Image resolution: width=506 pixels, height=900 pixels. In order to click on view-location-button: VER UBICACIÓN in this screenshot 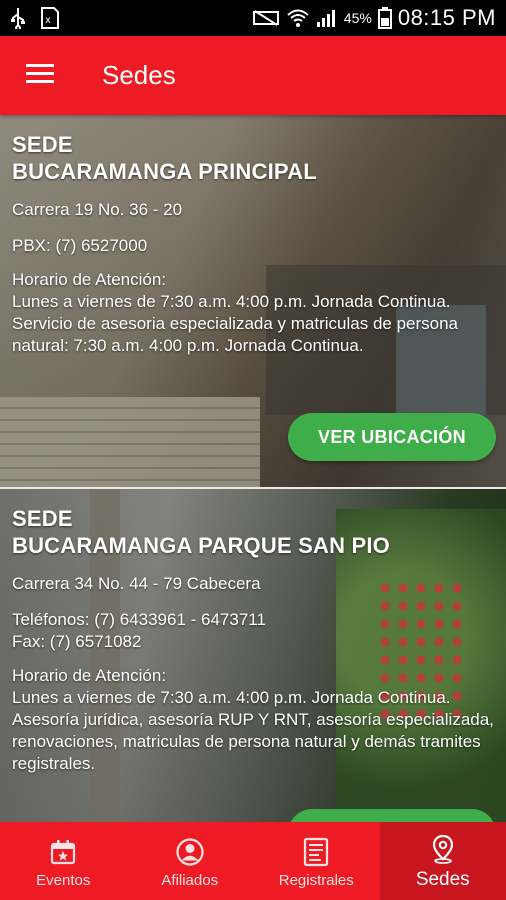, I will do `click(392, 437)`.